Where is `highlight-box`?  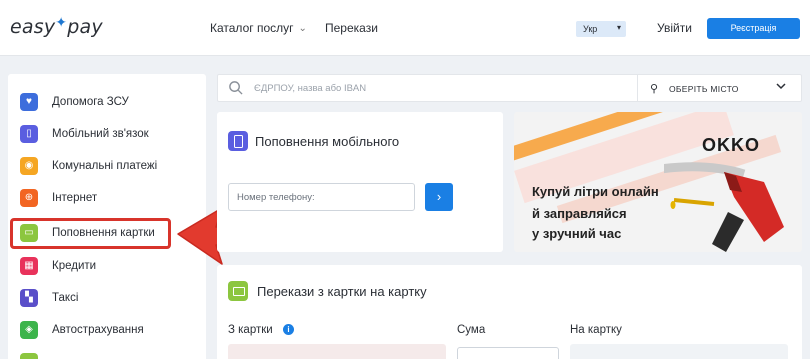
highlight-box is located at coordinates (90, 233).